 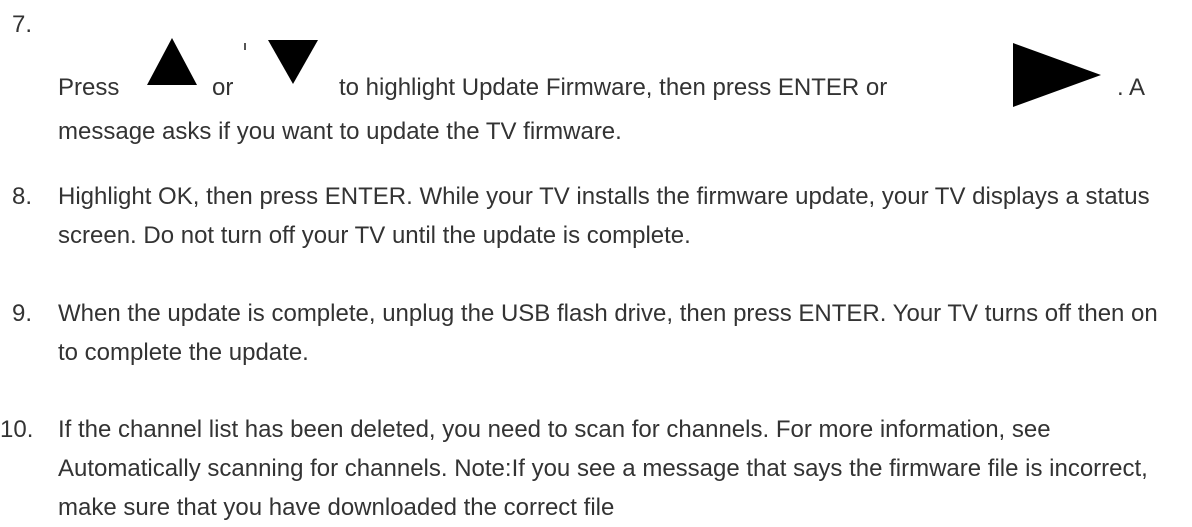 I want to click on step-7-press-text: Press, so click(x=89, y=87).